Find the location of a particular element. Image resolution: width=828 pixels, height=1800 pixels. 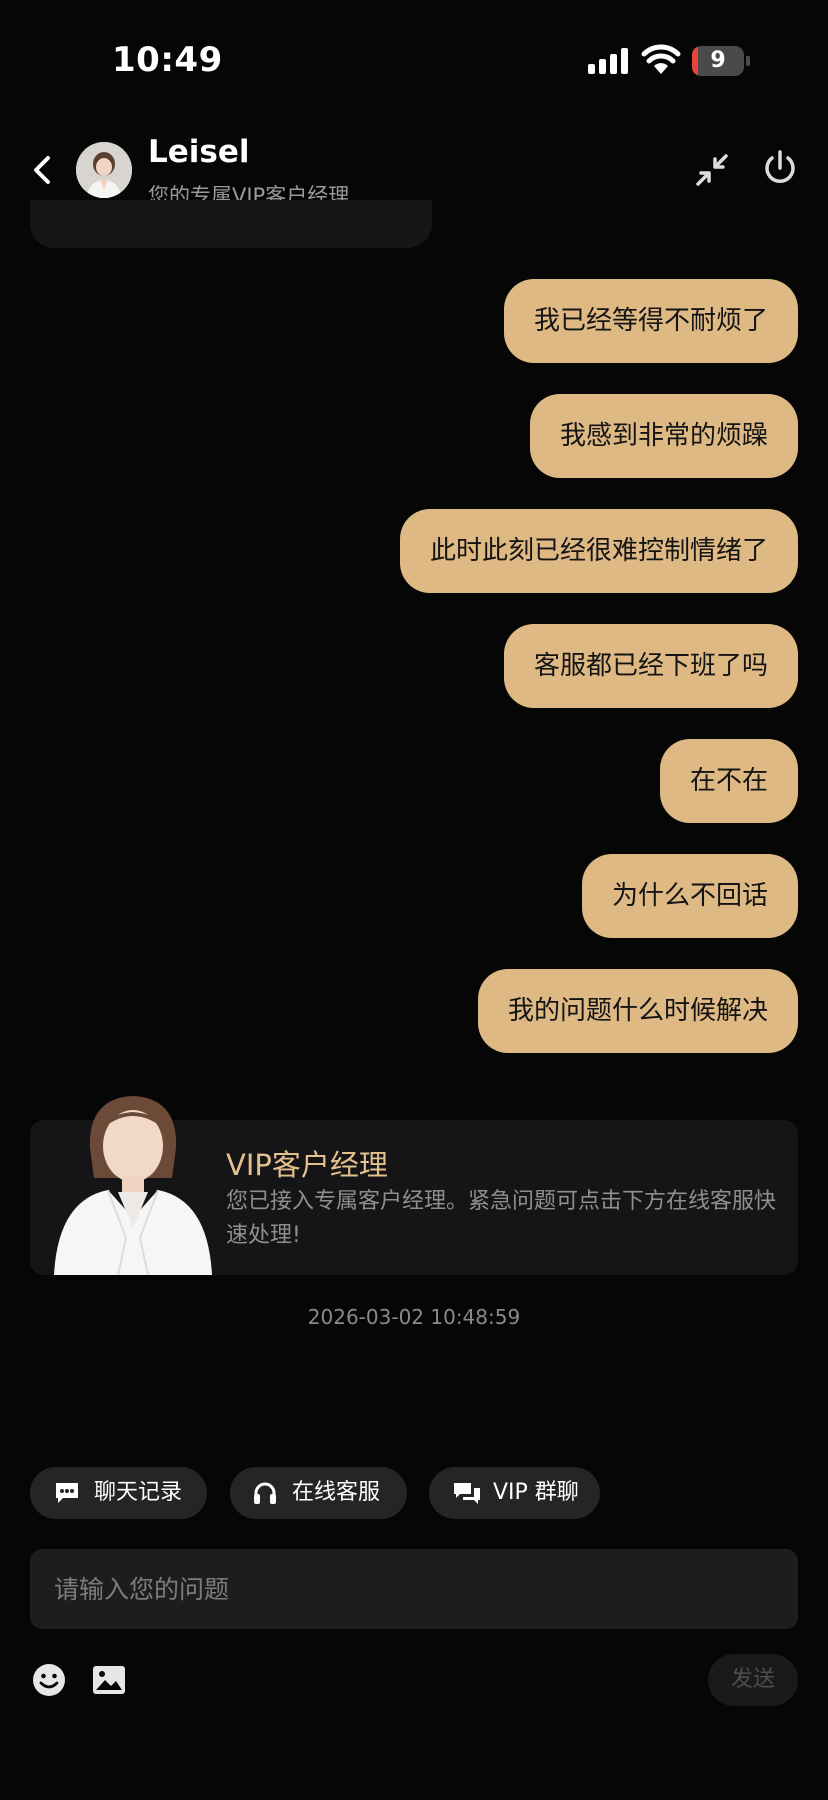

vip-card-title: VIP客户经理 is located at coordinates (307, 1165).